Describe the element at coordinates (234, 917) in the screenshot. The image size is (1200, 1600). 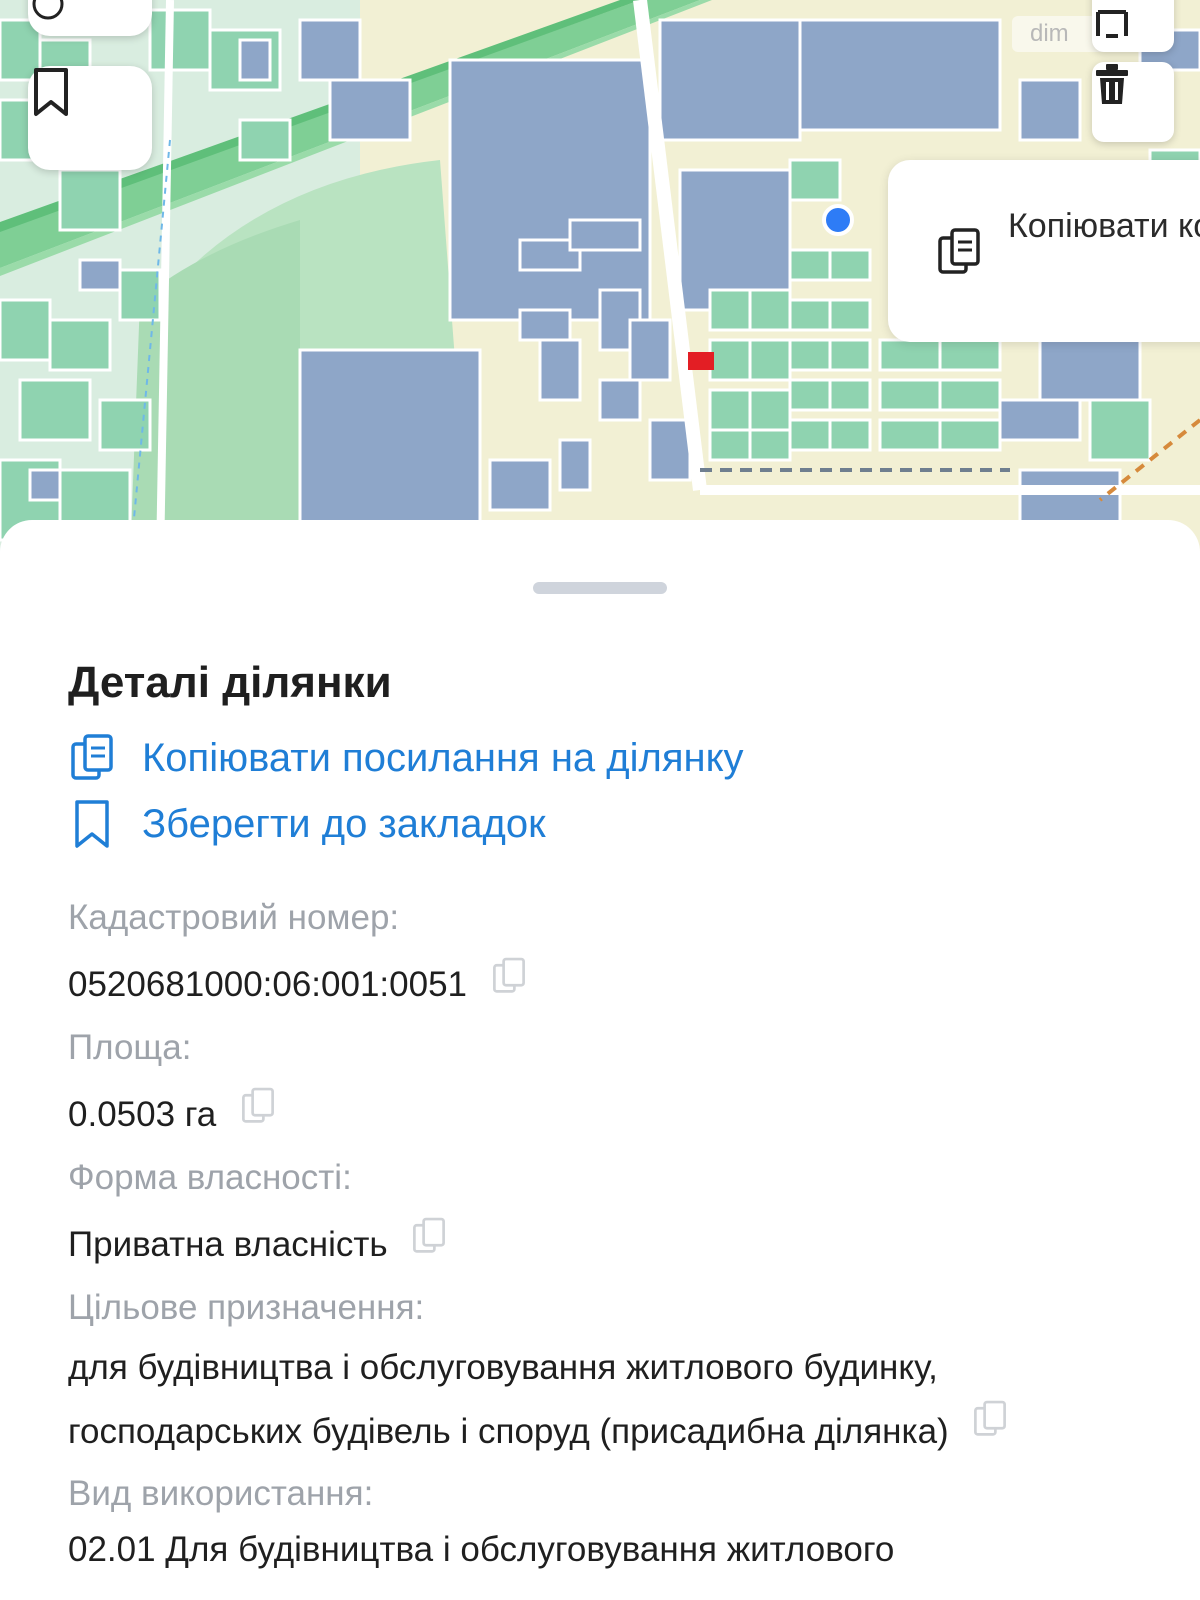
I see `cadastral-number-label: Кадастровий номер:` at that location.